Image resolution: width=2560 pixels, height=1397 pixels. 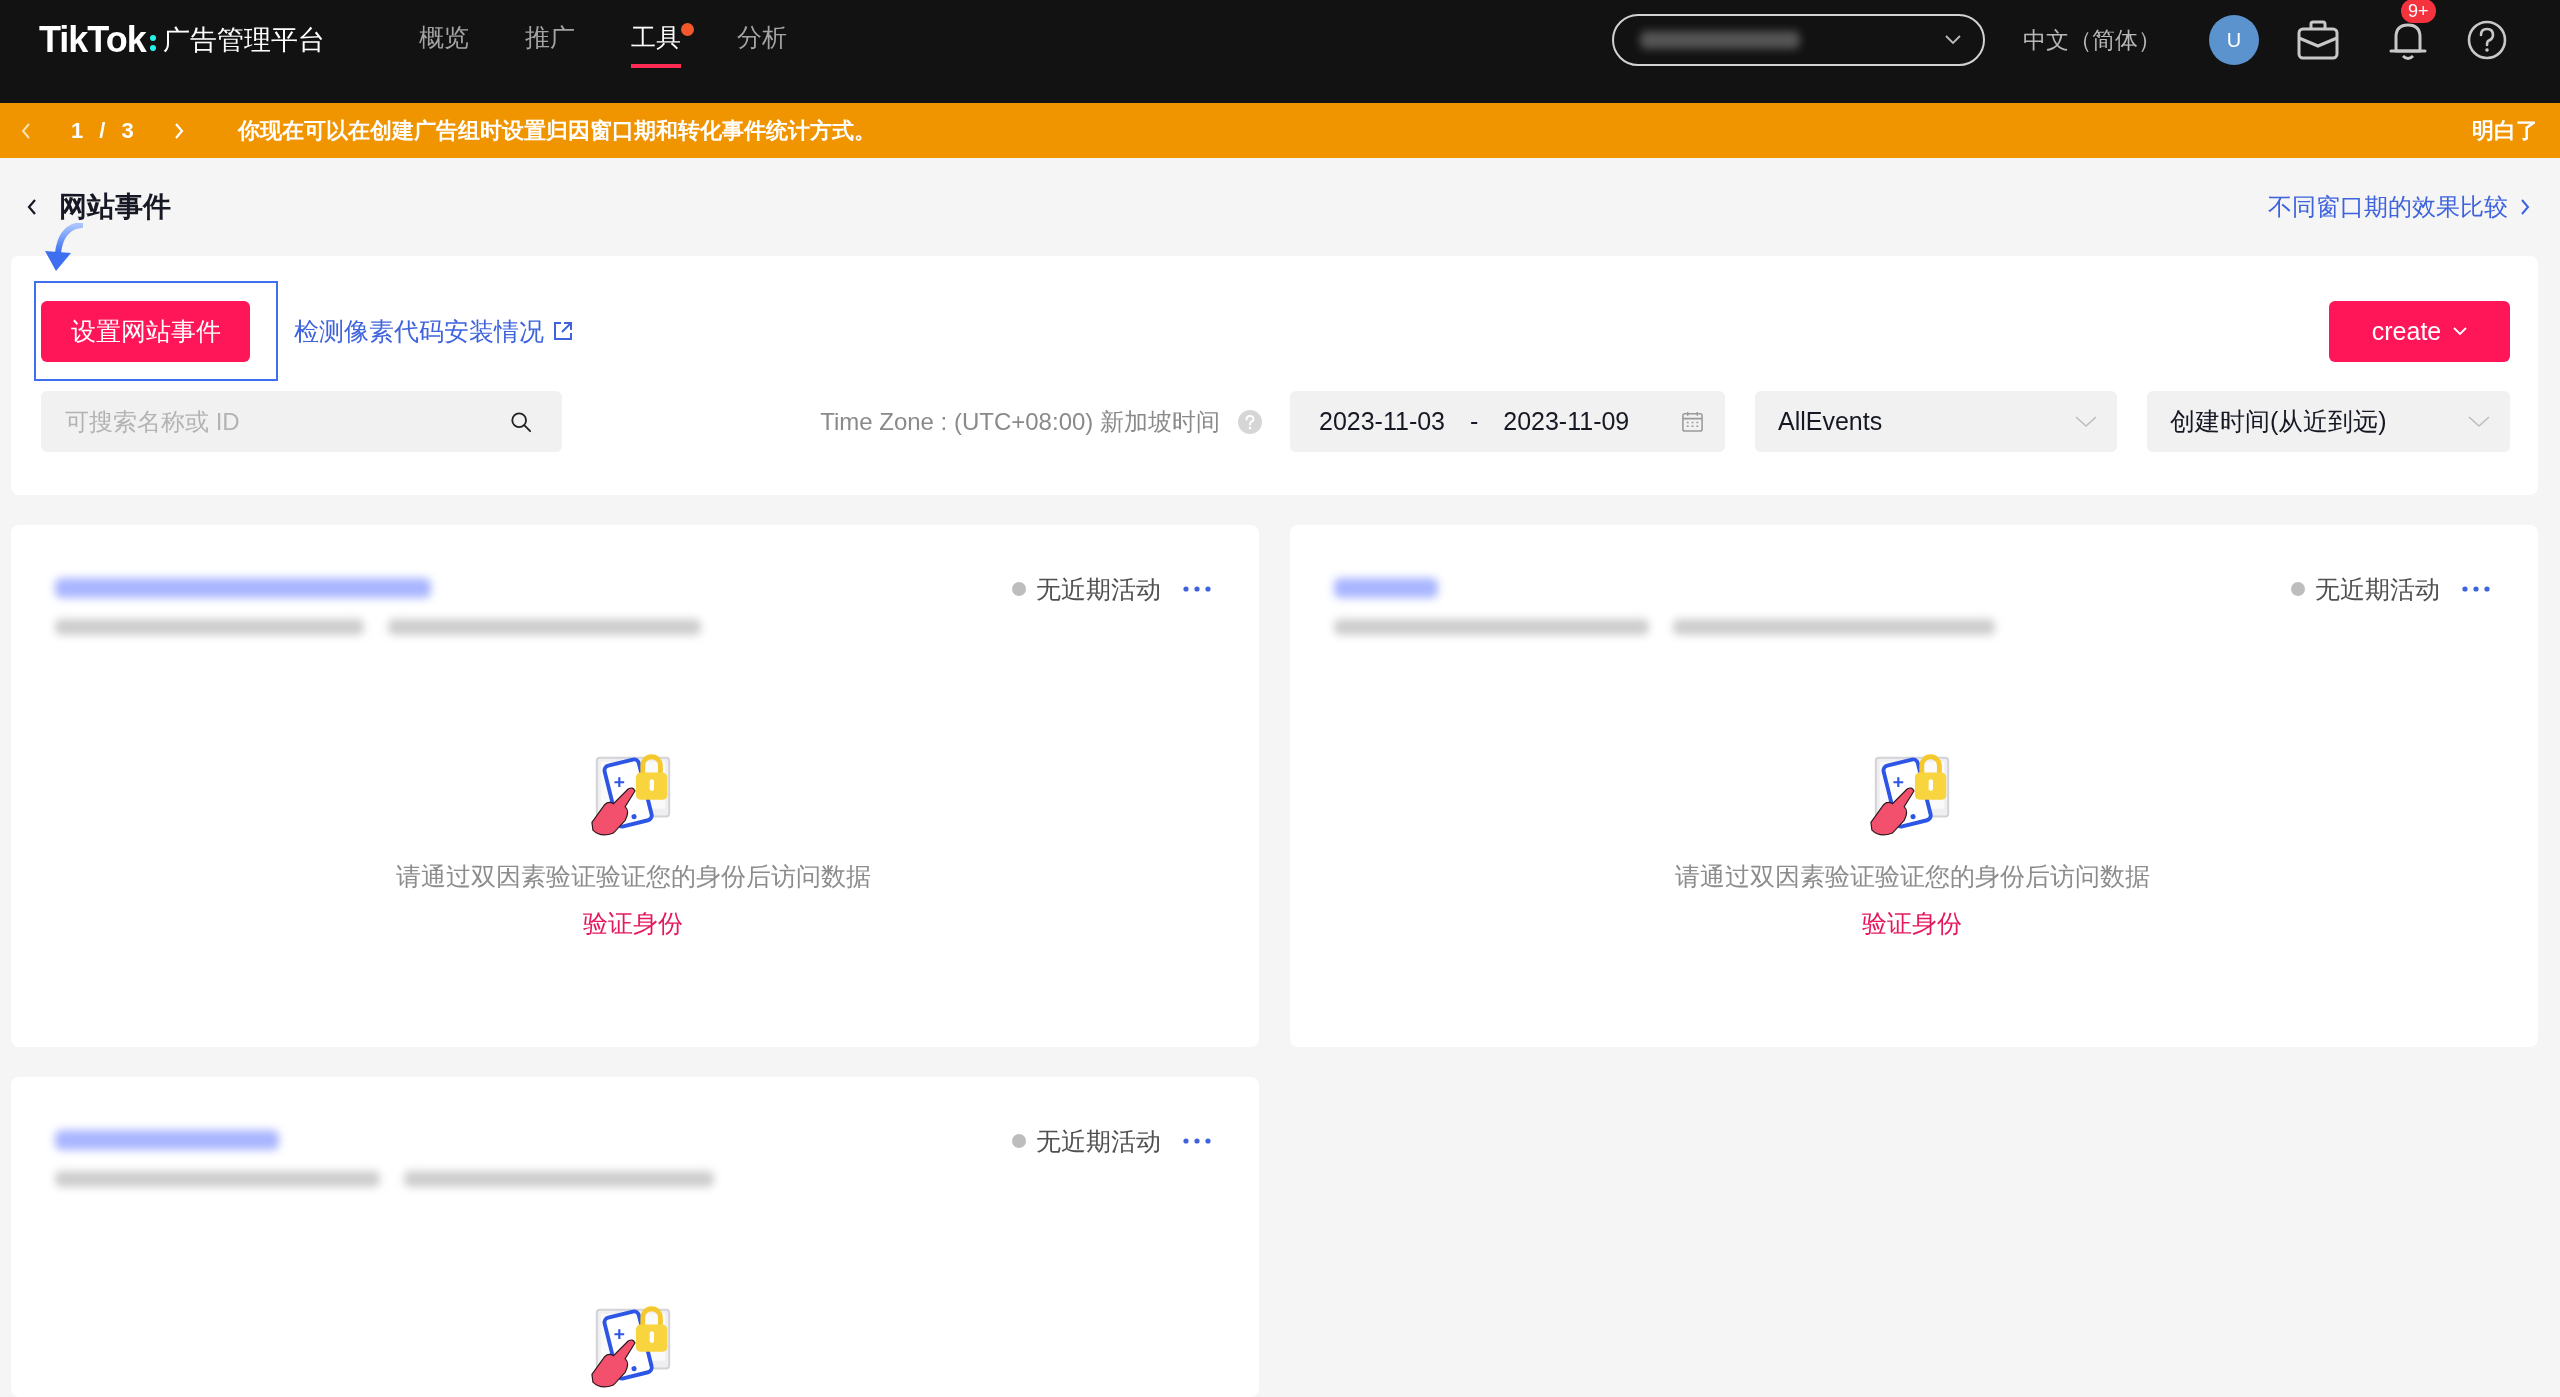 I want to click on calendar-icon, so click(x=1692, y=421).